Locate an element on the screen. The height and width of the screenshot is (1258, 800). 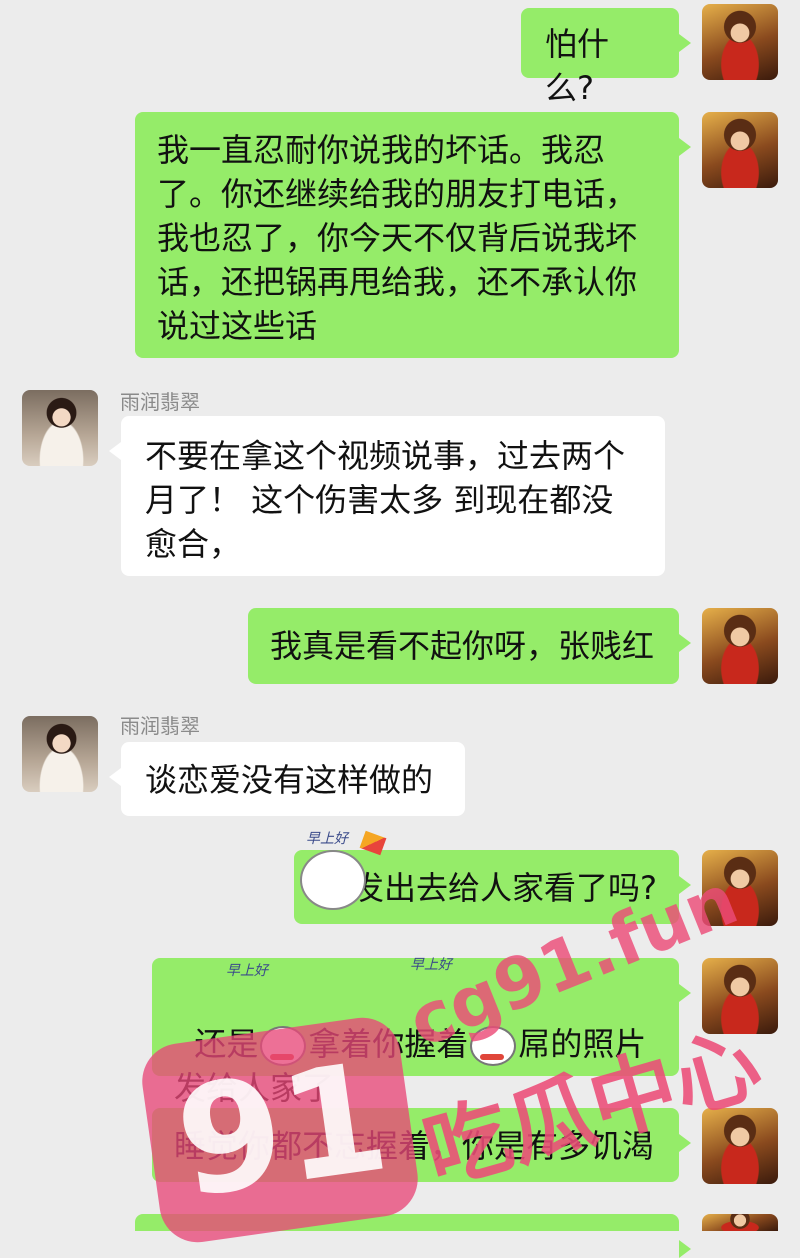
message-bubble-me is located at coordinates (413, 1236).